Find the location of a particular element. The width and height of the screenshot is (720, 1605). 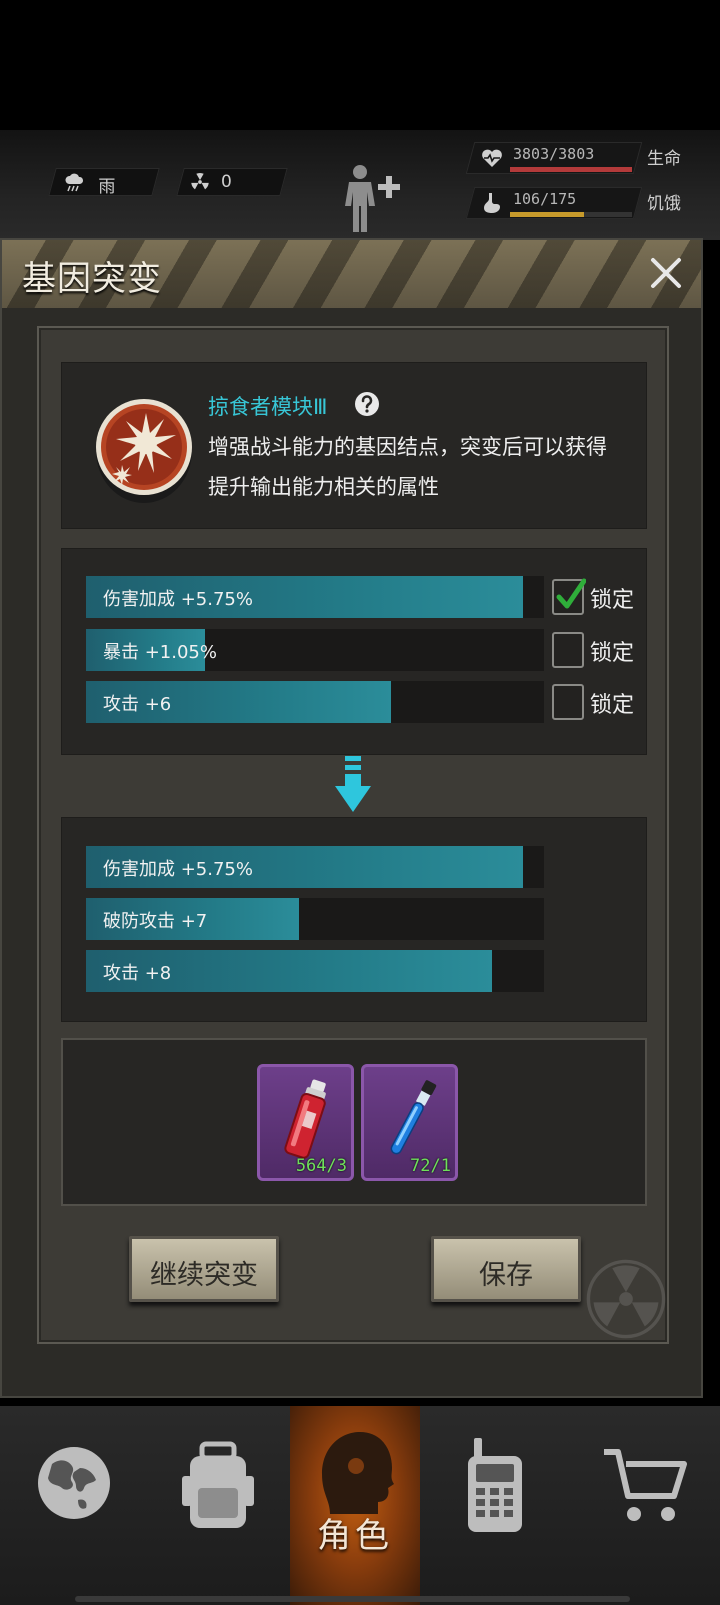

nav-map-tab is located at coordinates (74, 1505).